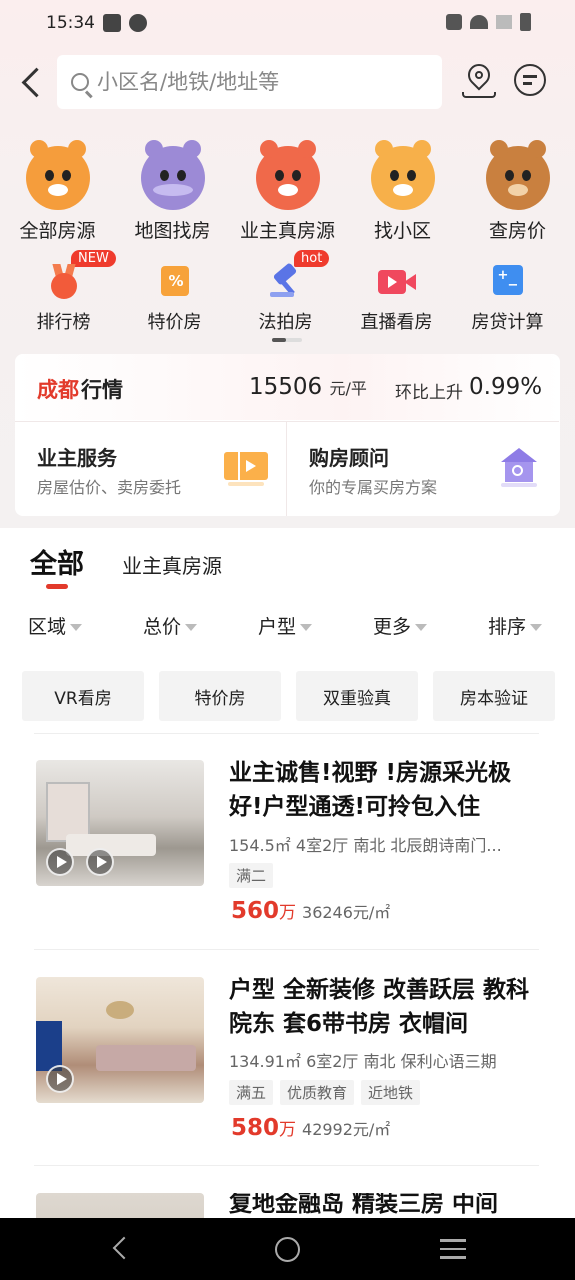  What do you see at coordinates (287, 175) in the screenshot?
I see `fox-icon` at bounding box center [287, 175].